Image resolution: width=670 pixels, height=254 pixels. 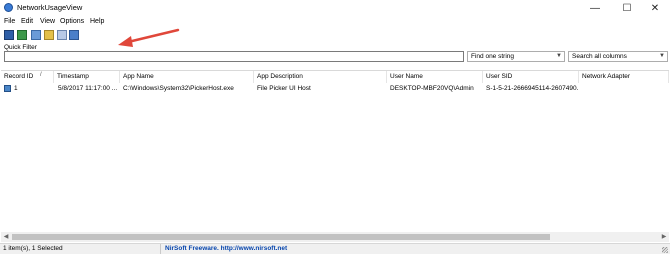 I want to click on quick-filter-input, so click(x=234, y=56).